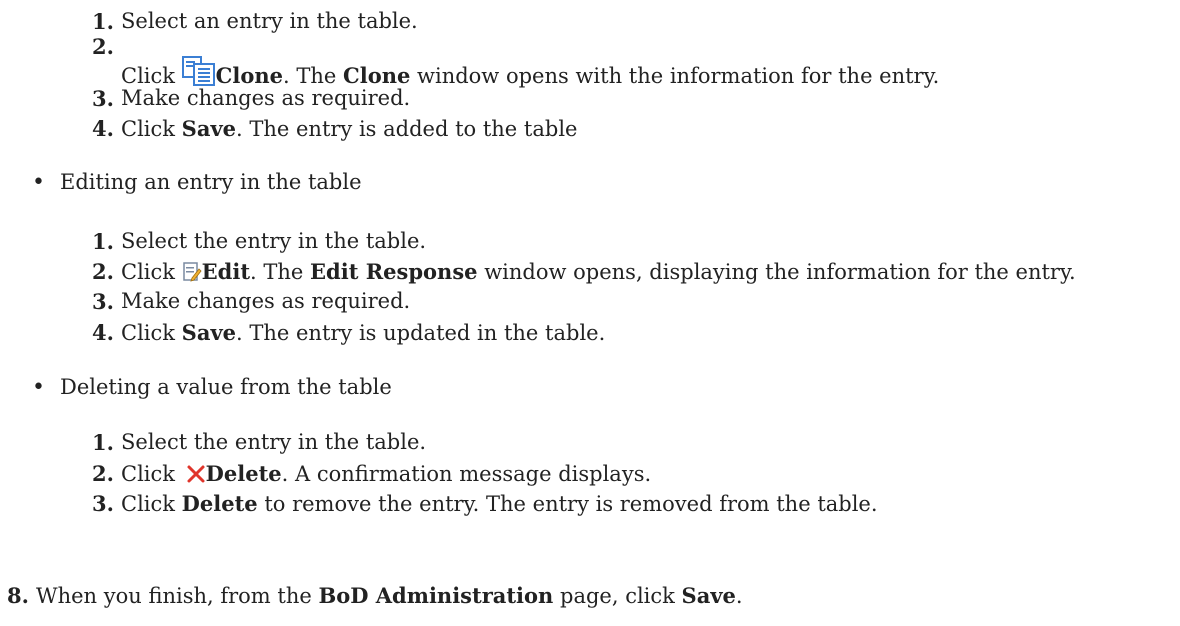 The height and width of the screenshot is (626, 1180). Describe the element at coordinates (192, 274) in the screenshot. I see `edit-icon` at that location.